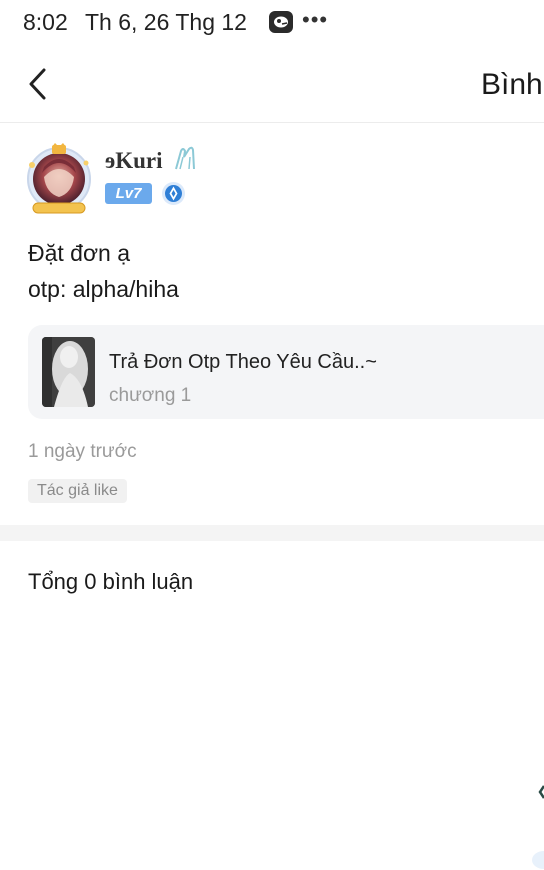 Image resolution: width=544 pixels, height=870 pixels. I want to click on back-button, so click(39, 84).